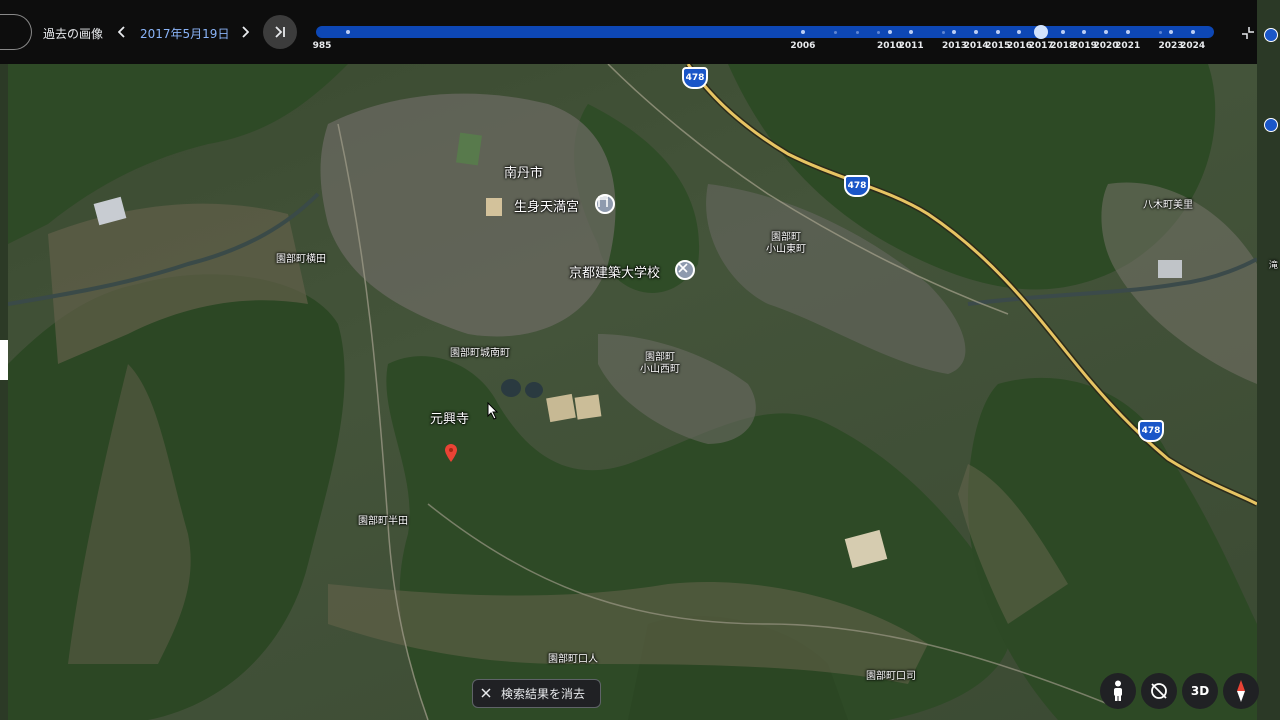  Describe the element at coordinates (1192, 46) in the screenshot. I see `timeline-year-label: 2024` at that location.